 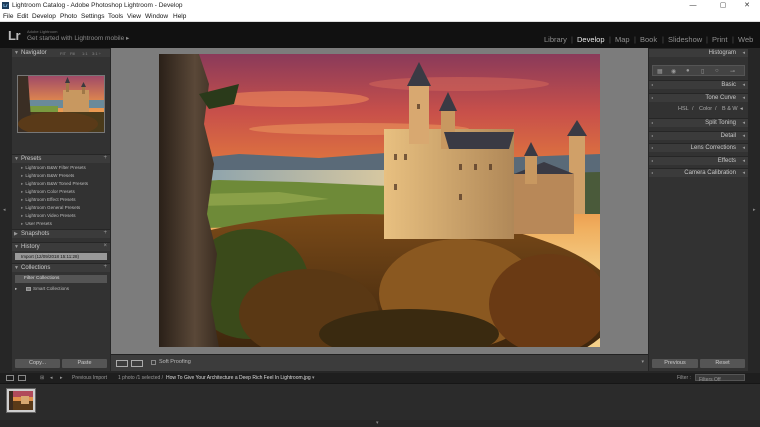 What do you see at coordinates (698, 172) in the screenshot?
I see `camera-calibration-header: ◂ Camera Calibration ◂` at bounding box center [698, 172].